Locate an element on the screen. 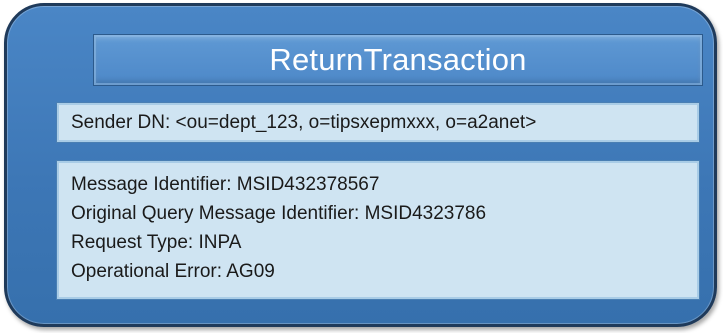 The width and height of the screenshot is (723, 333). message-title: ReturnTransaction is located at coordinates (398, 59).